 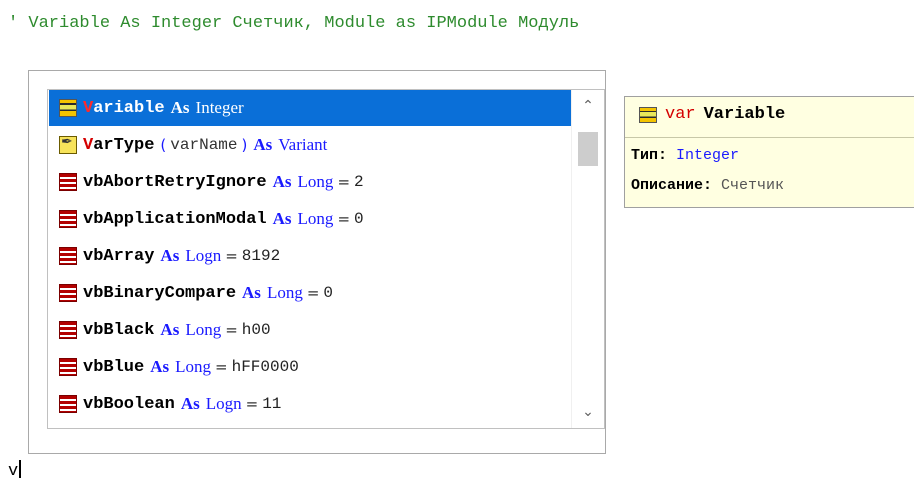 I want to click on tooltip-header: var Variable, so click(x=712, y=114).